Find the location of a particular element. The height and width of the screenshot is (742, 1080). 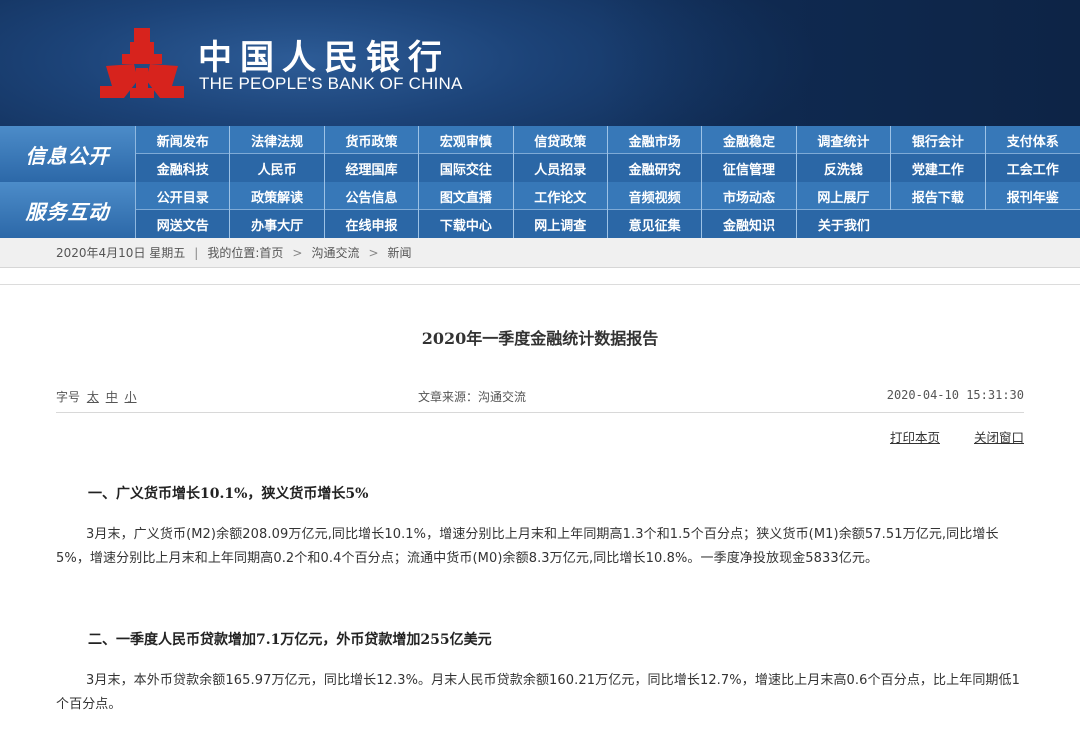

breadcrumb-communication-link: 沟通交流 is located at coordinates (335, 252).